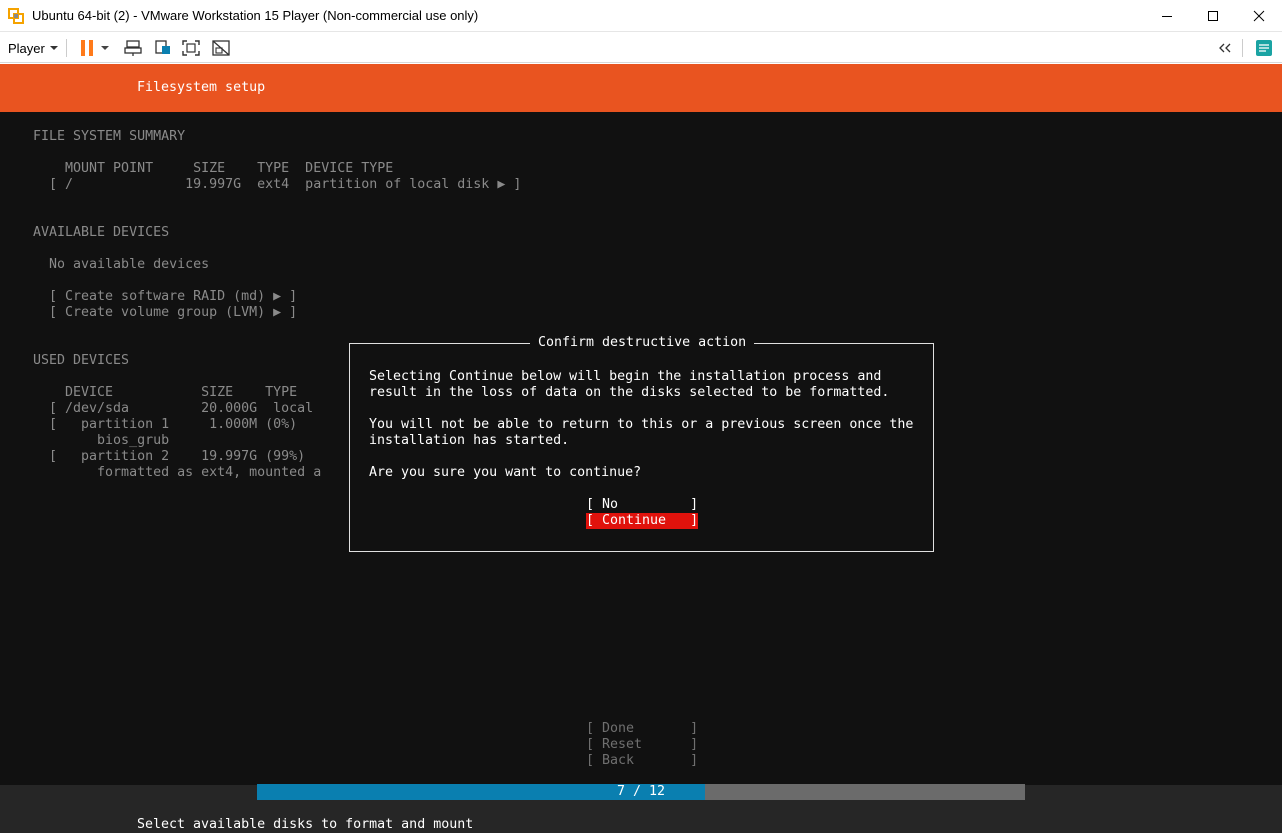 The height and width of the screenshot is (833, 1282). What do you see at coordinates (505, 472) in the screenshot?
I see `dialog-question: Are you sure you want to continue?` at bounding box center [505, 472].